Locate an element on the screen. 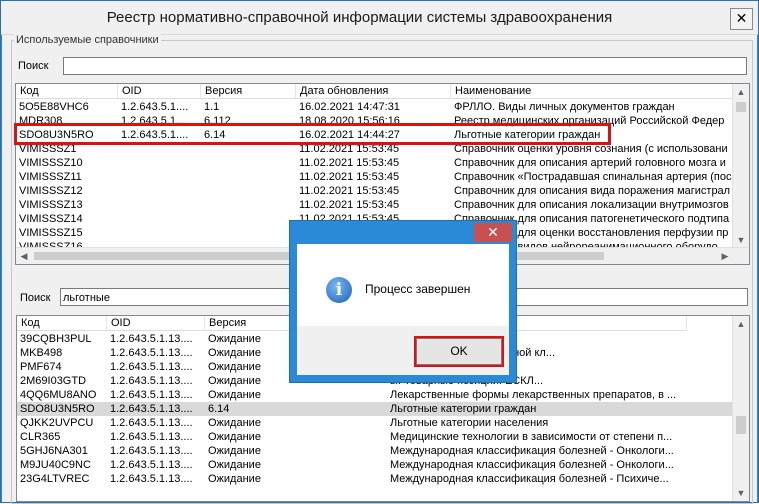  table-cell: VIMISSSZ13 is located at coordinates (51, 205).